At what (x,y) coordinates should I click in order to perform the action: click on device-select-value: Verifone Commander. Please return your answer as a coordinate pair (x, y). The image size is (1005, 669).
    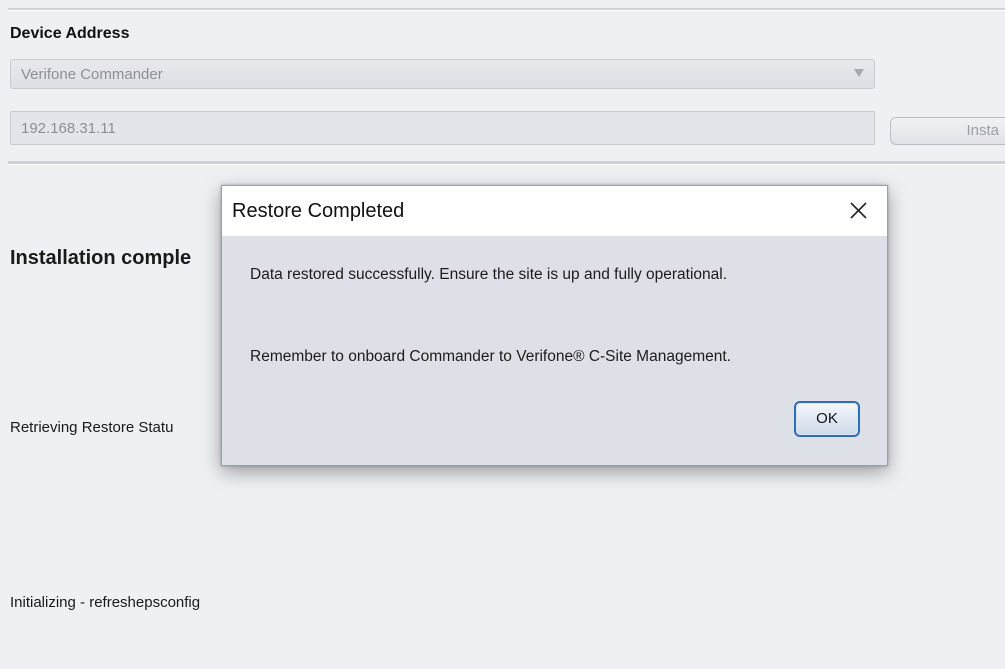
    Looking at the image, I should click on (92, 74).